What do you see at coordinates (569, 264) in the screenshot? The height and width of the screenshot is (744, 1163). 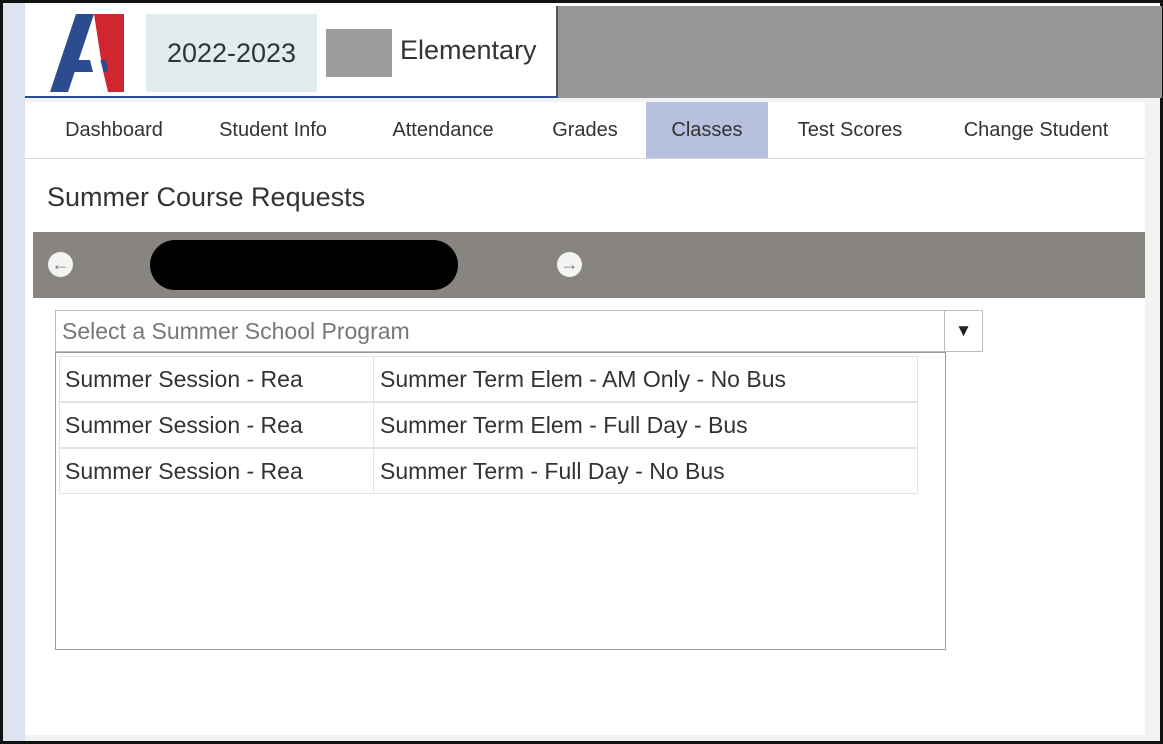 I see `arrow-right-circle-icon: →` at bounding box center [569, 264].